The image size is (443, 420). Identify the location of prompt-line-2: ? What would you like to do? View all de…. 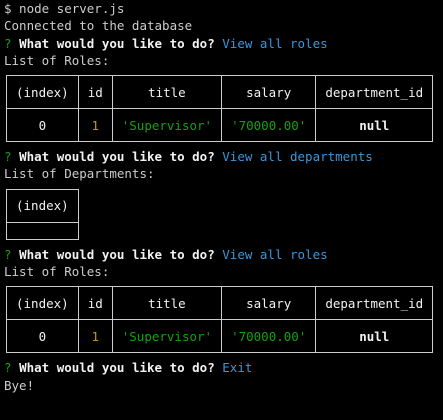
(223, 156).